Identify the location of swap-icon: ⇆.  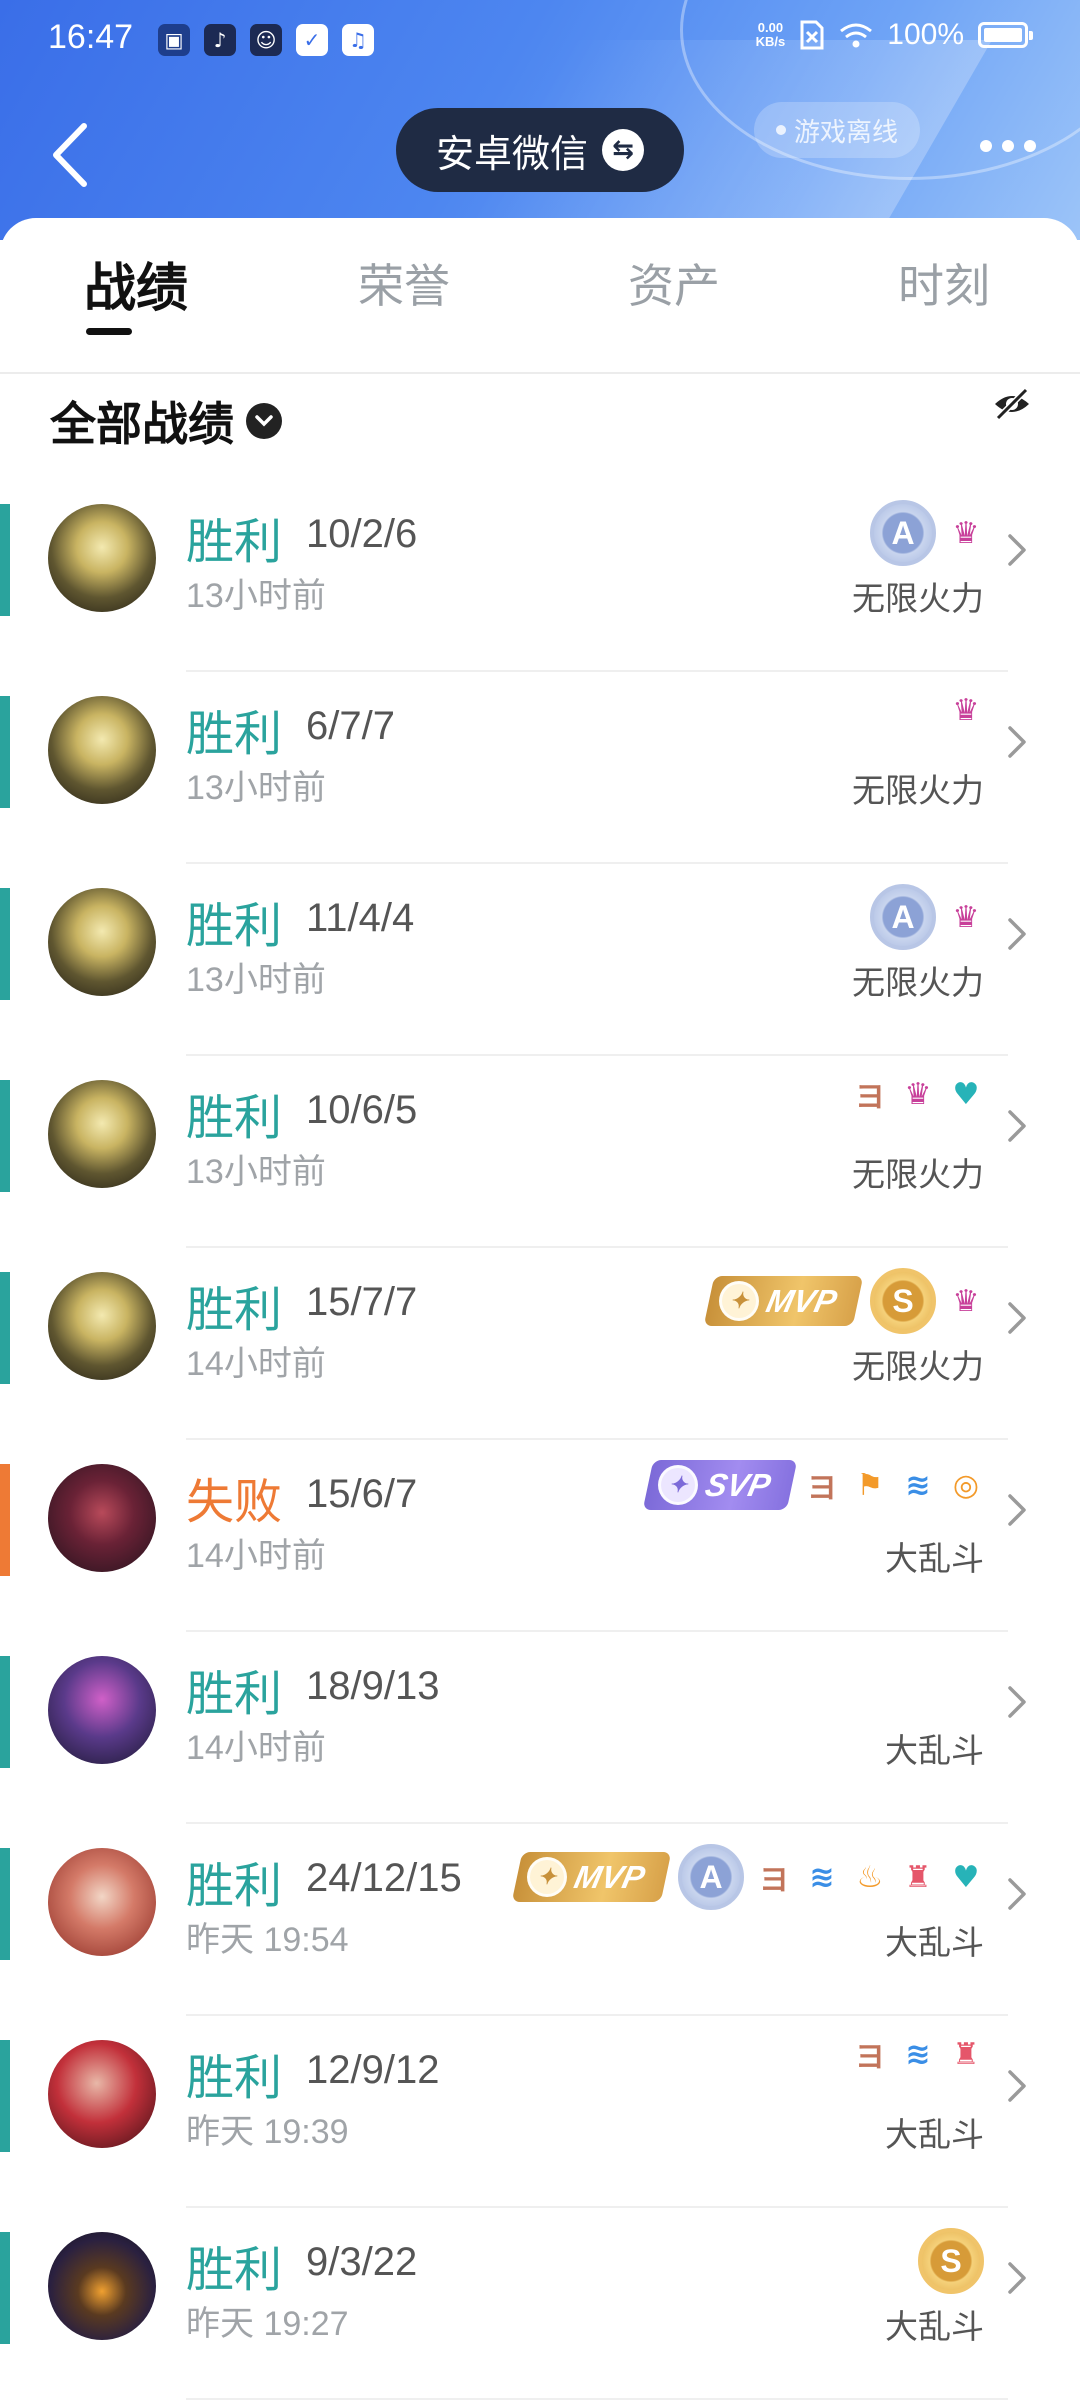
(623, 150).